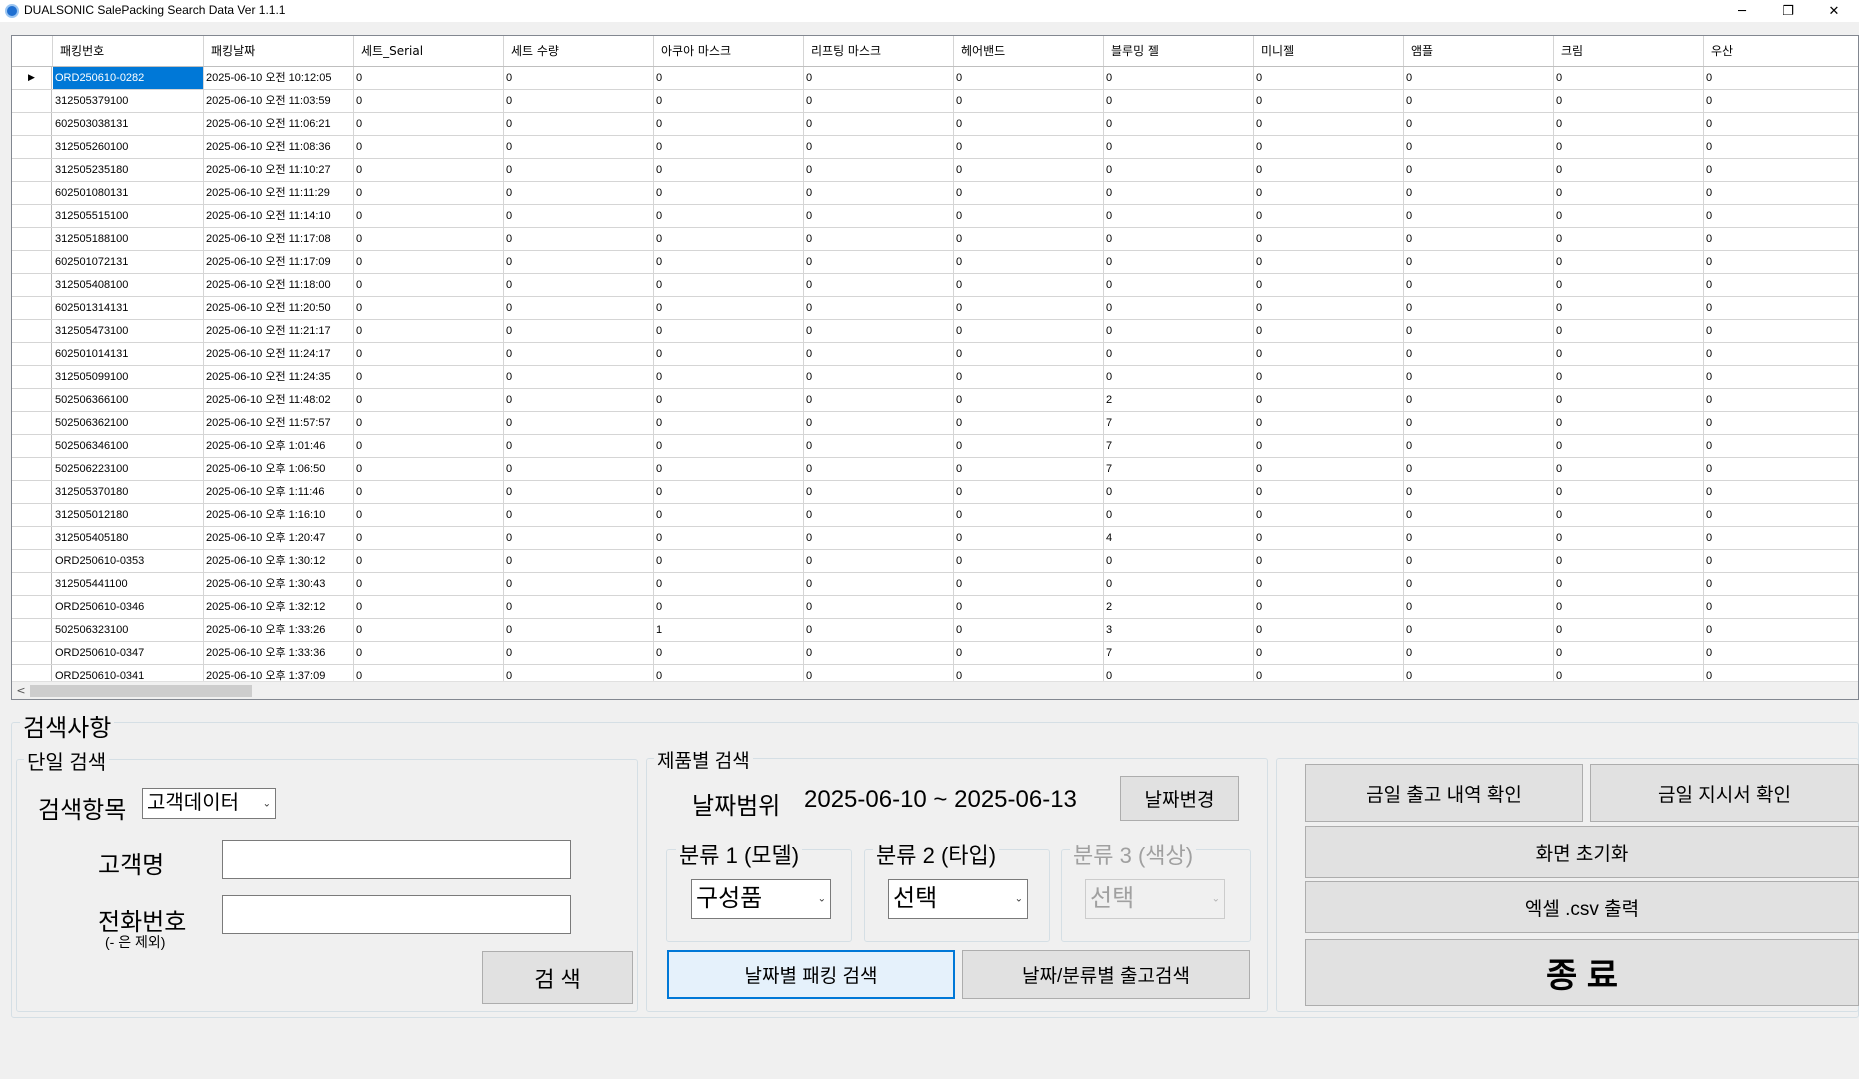 The width and height of the screenshot is (1859, 1079). What do you see at coordinates (396, 914) in the screenshot?
I see `phone-number-input` at bounding box center [396, 914].